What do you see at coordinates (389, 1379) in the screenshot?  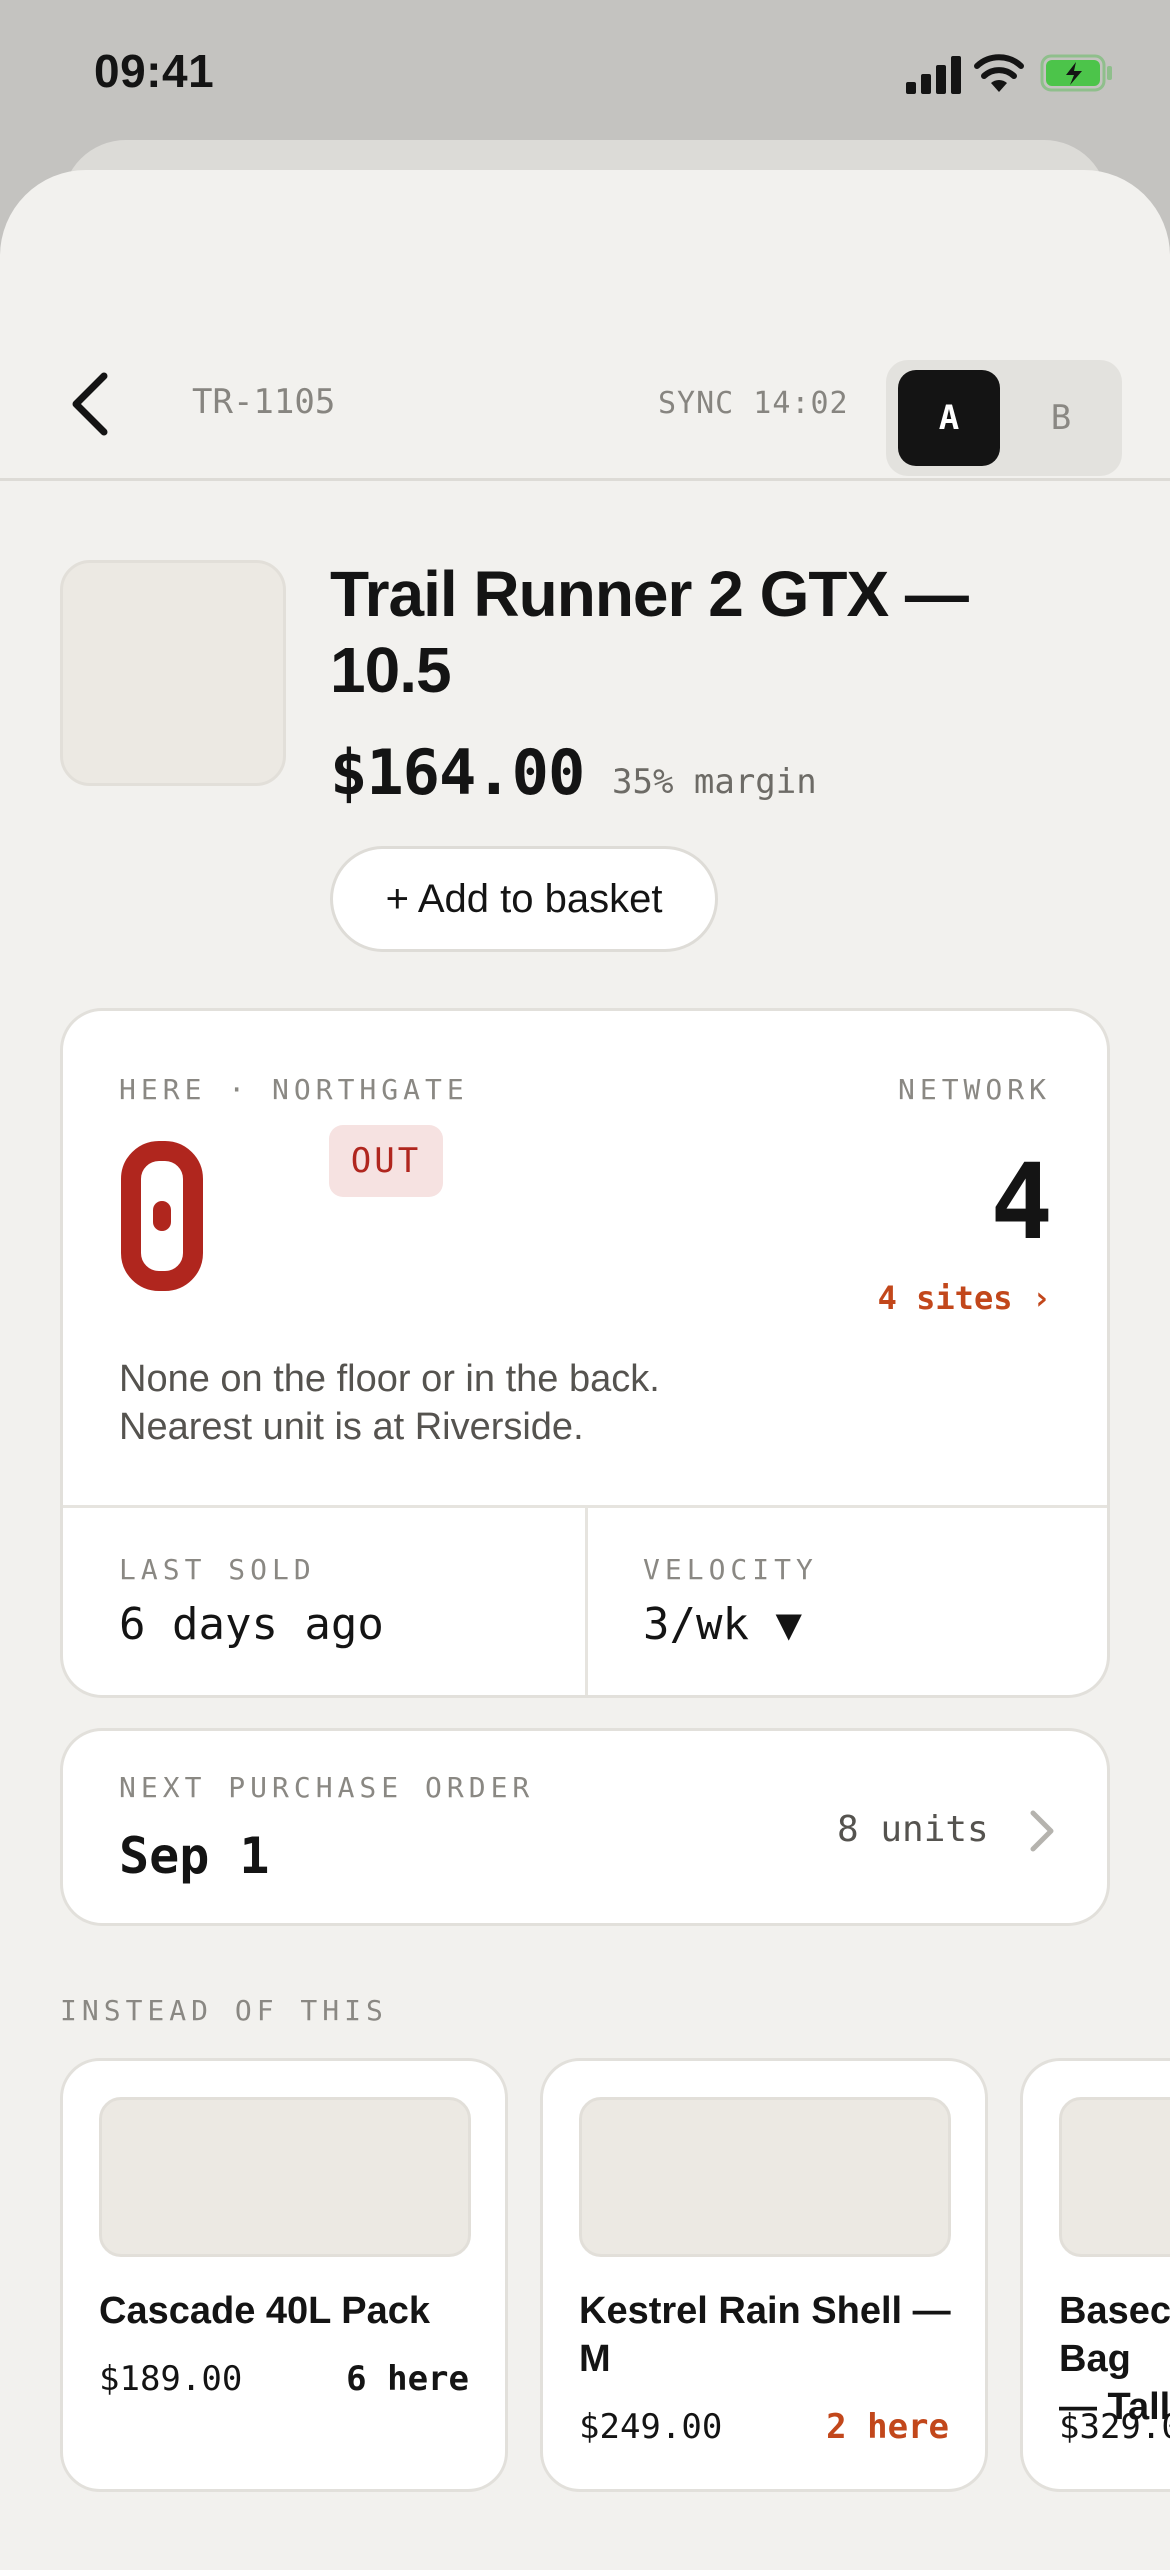 I see `description-line: None on the floor or in the back.` at bounding box center [389, 1379].